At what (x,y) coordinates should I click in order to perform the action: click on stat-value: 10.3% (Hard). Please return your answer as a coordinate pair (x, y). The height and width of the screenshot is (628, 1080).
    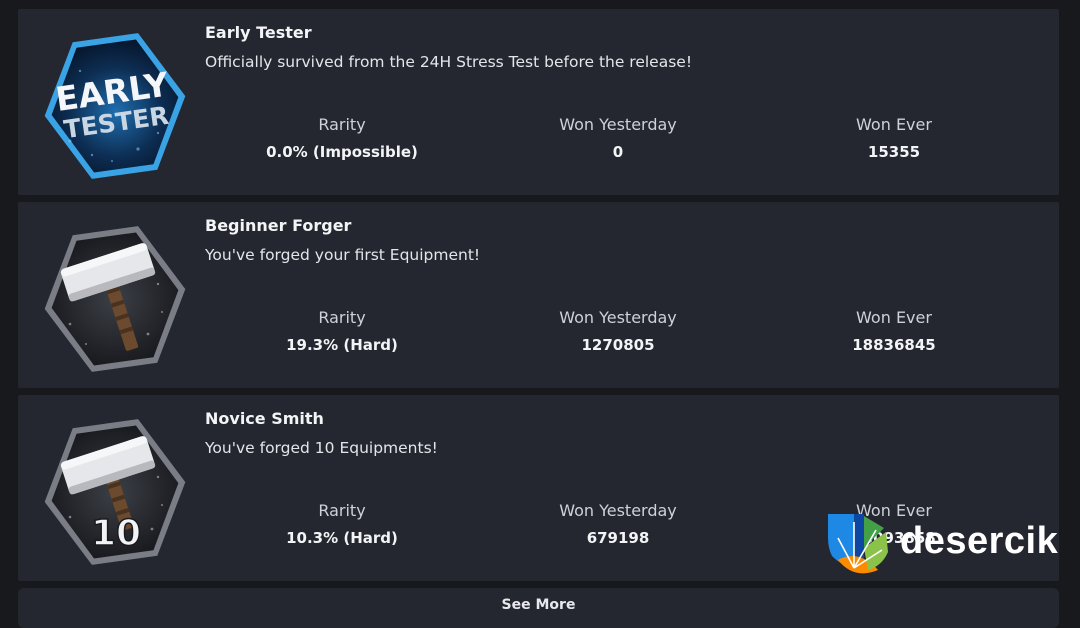
    Looking at the image, I should click on (342, 538).